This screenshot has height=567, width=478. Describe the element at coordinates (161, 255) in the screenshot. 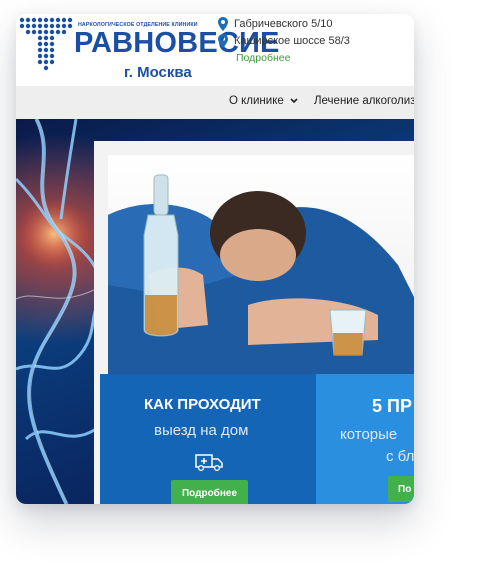

I see `bottle-icon` at that location.